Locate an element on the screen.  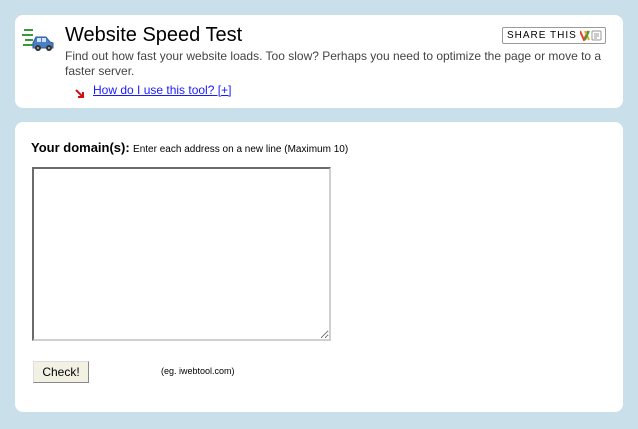
domain-label-title: Your domain(s): is located at coordinates (80, 147).